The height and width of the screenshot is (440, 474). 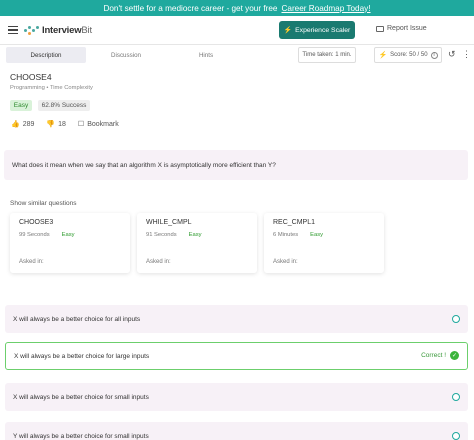 I want to click on experience-scaler-button: ⚡ Experience Scaler, so click(x=317, y=30).